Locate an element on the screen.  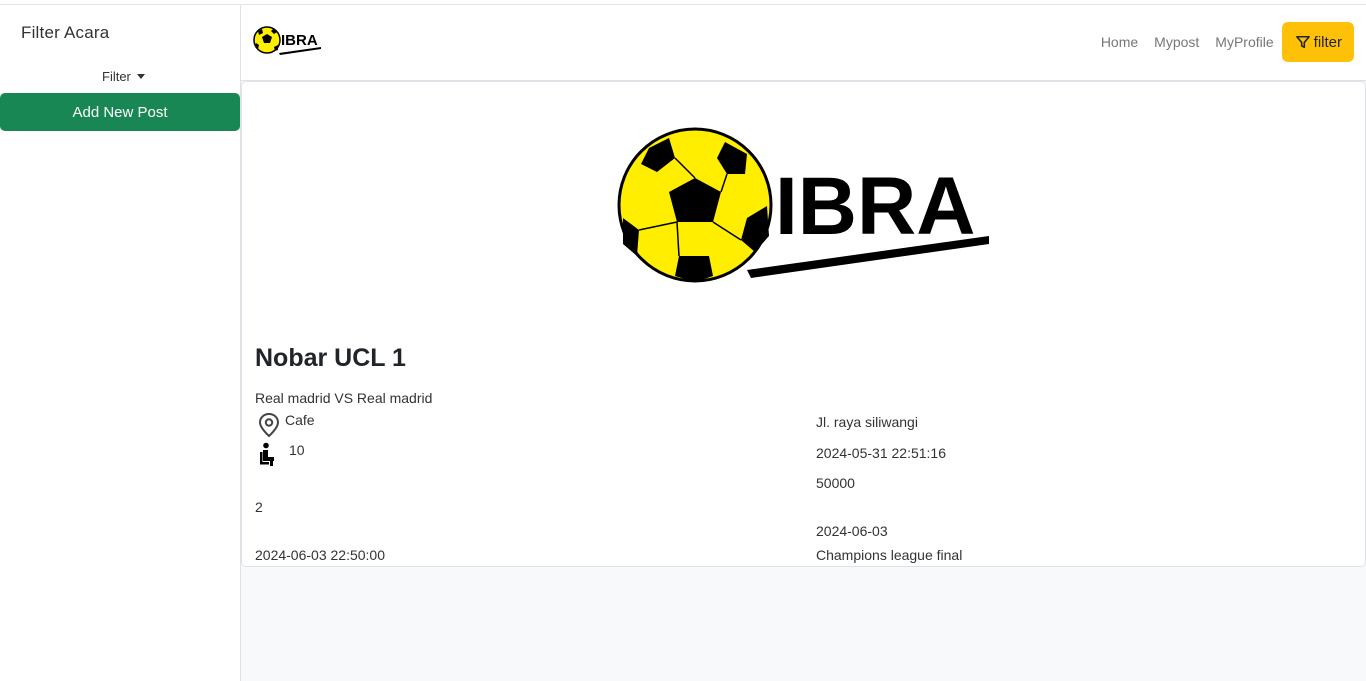
filter-button-label: filter is located at coordinates (1327, 42).